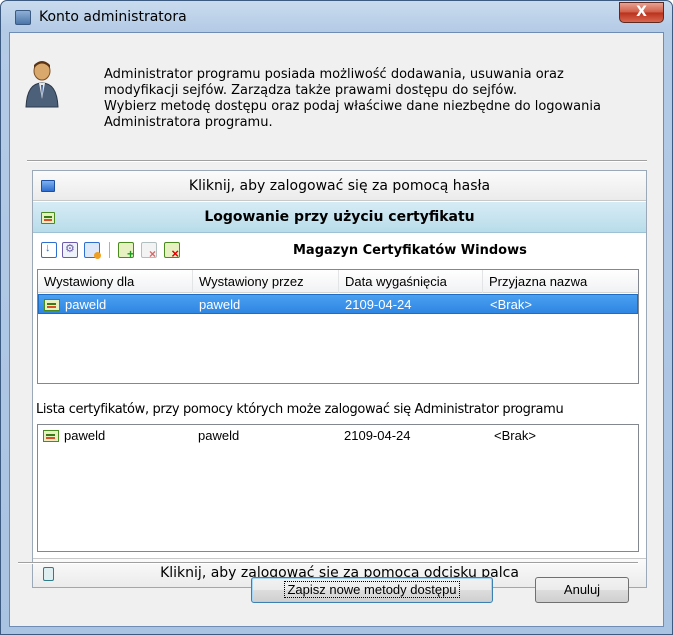 Image resolution: width=673 pixels, height=635 pixels. What do you see at coordinates (266, 281) in the screenshot?
I see `column-header-issued-by: Wystawiony przez` at bounding box center [266, 281].